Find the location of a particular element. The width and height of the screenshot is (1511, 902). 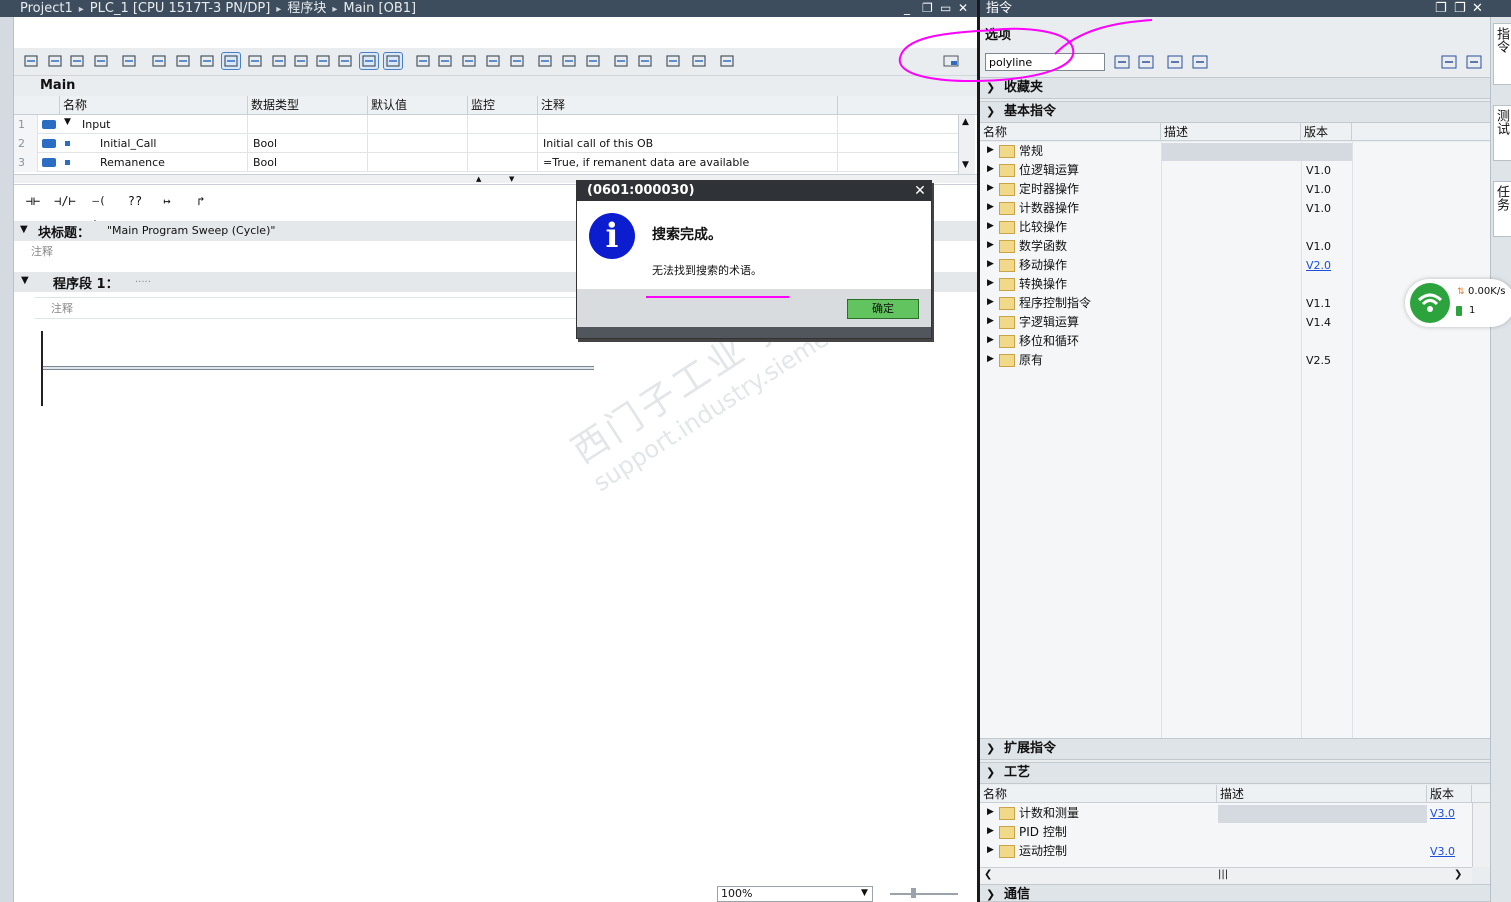

basic-instructions-section: ❯ 基本指令 is located at coordinates (1235, 112).